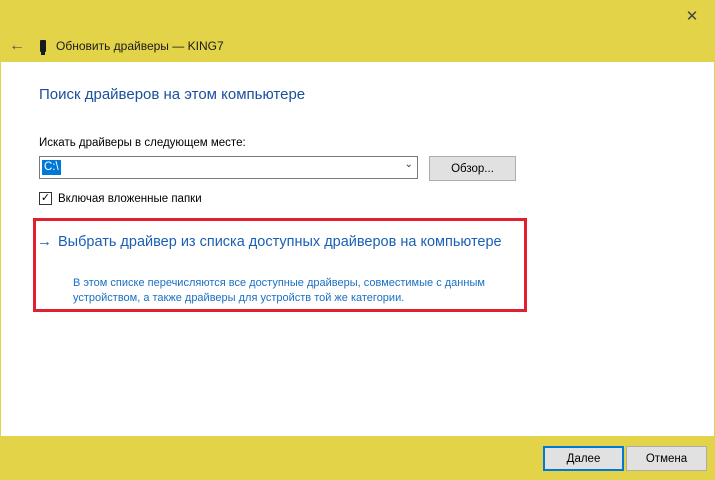 The width and height of the screenshot is (715, 480). I want to click on search-location-combobox: C:\ ⌄, so click(228, 167).